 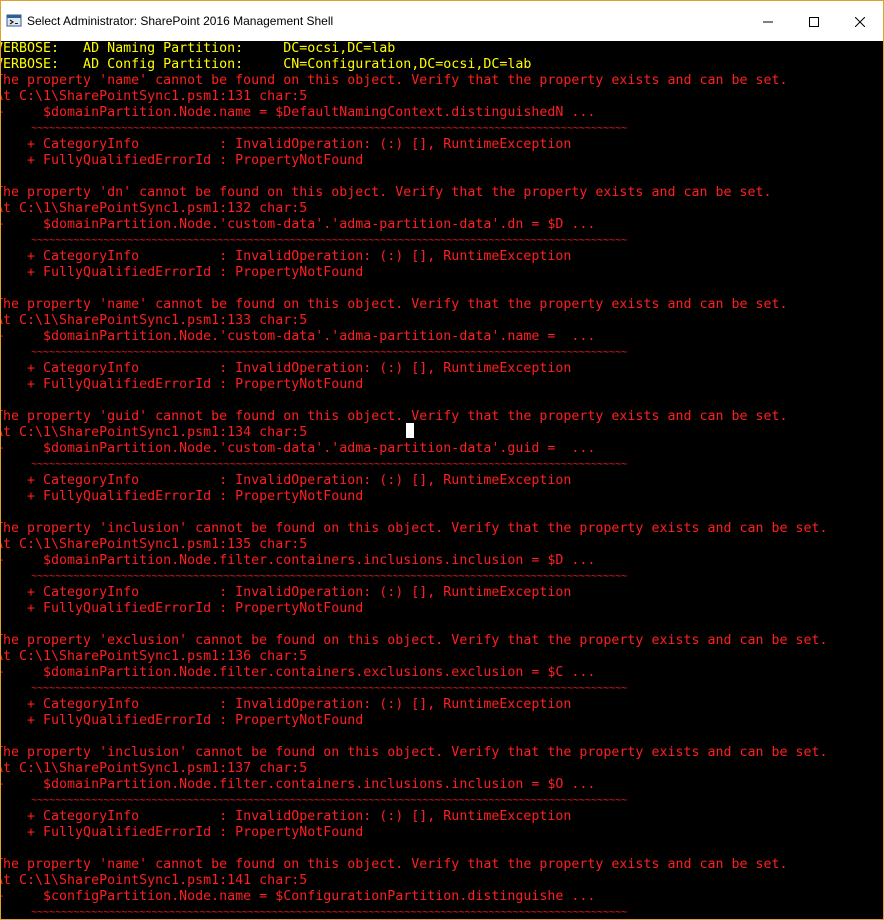 I want to click on error-line: At C:\1\SharePointSync1.psm1:134 char:5, so click(x=154, y=432).